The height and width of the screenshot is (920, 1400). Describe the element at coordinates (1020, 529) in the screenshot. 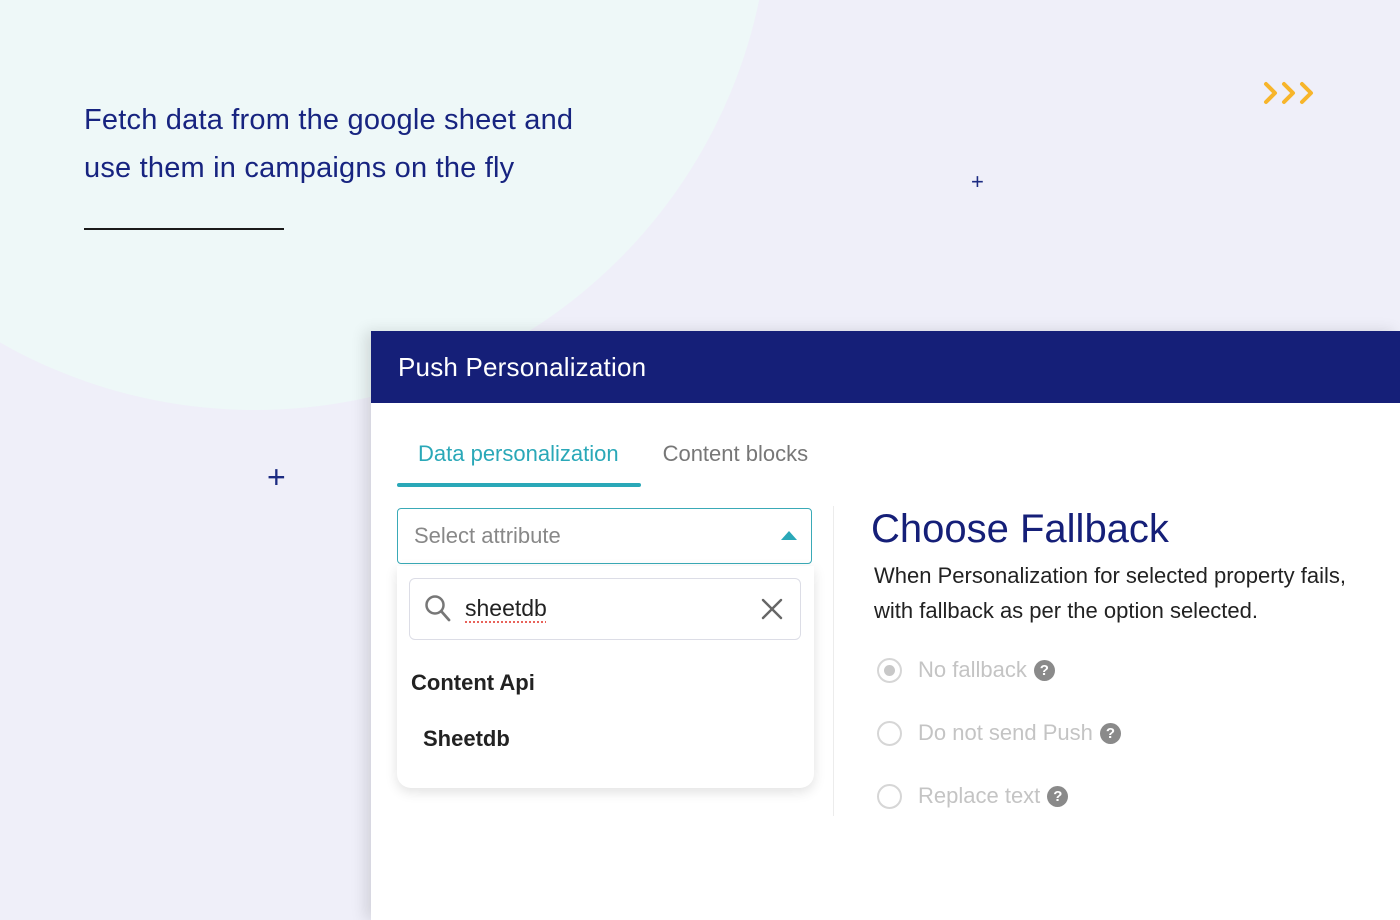

I see `fallback-title: Choose Fallback` at that location.